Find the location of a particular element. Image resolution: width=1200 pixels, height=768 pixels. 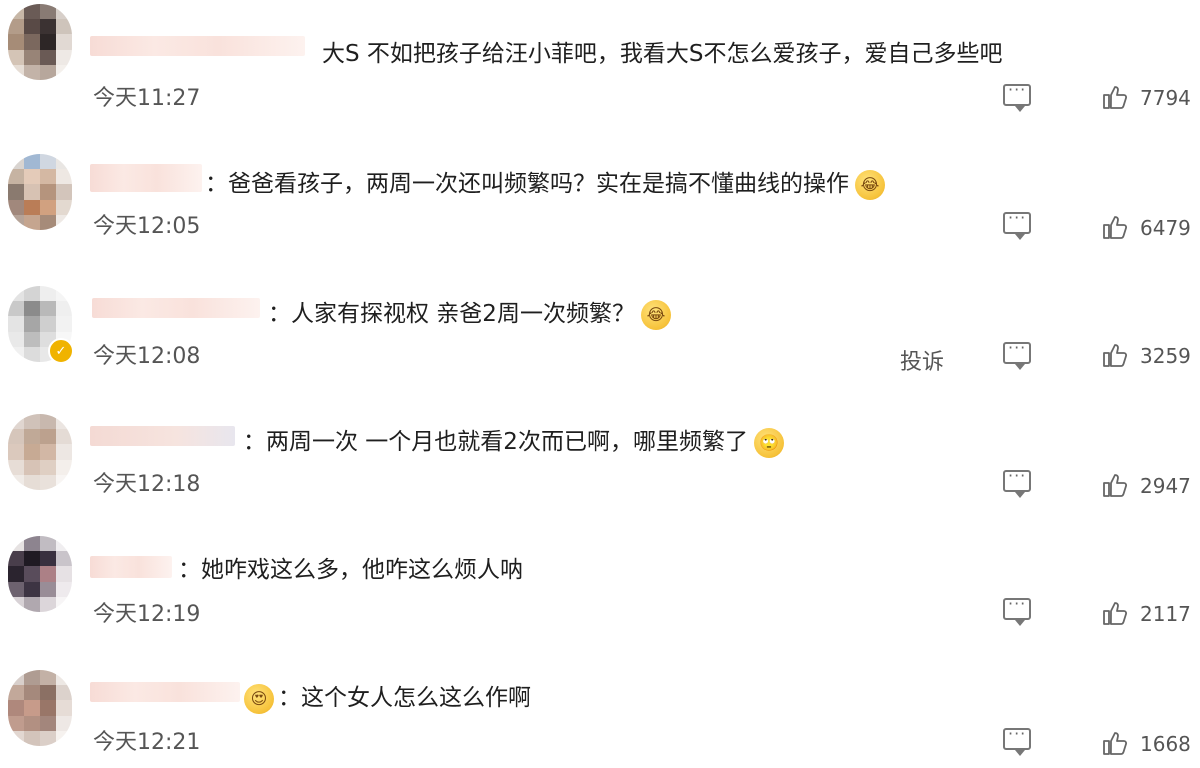

comment-time: 今天12:18 is located at coordinates (147, 484).